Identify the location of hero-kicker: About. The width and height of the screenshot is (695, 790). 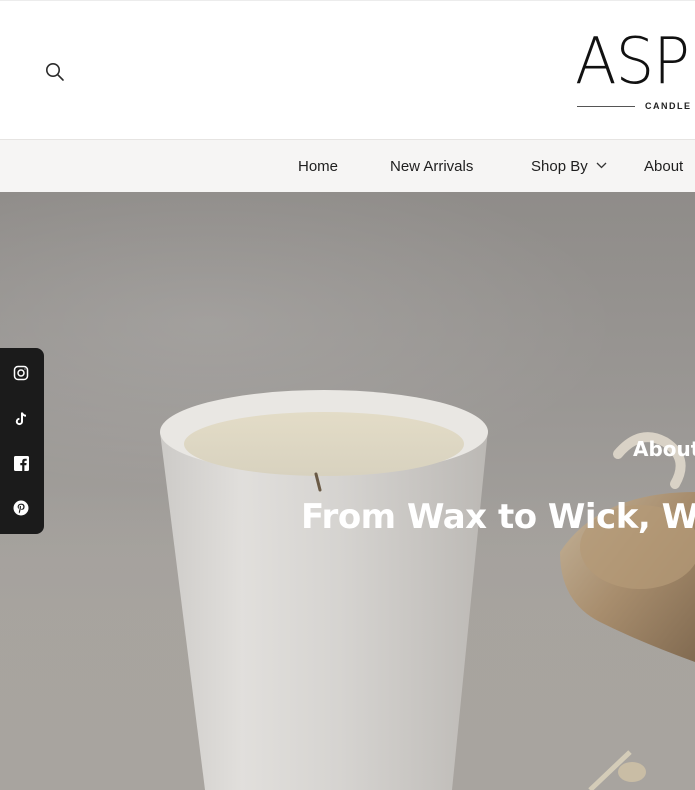
(664, 449).